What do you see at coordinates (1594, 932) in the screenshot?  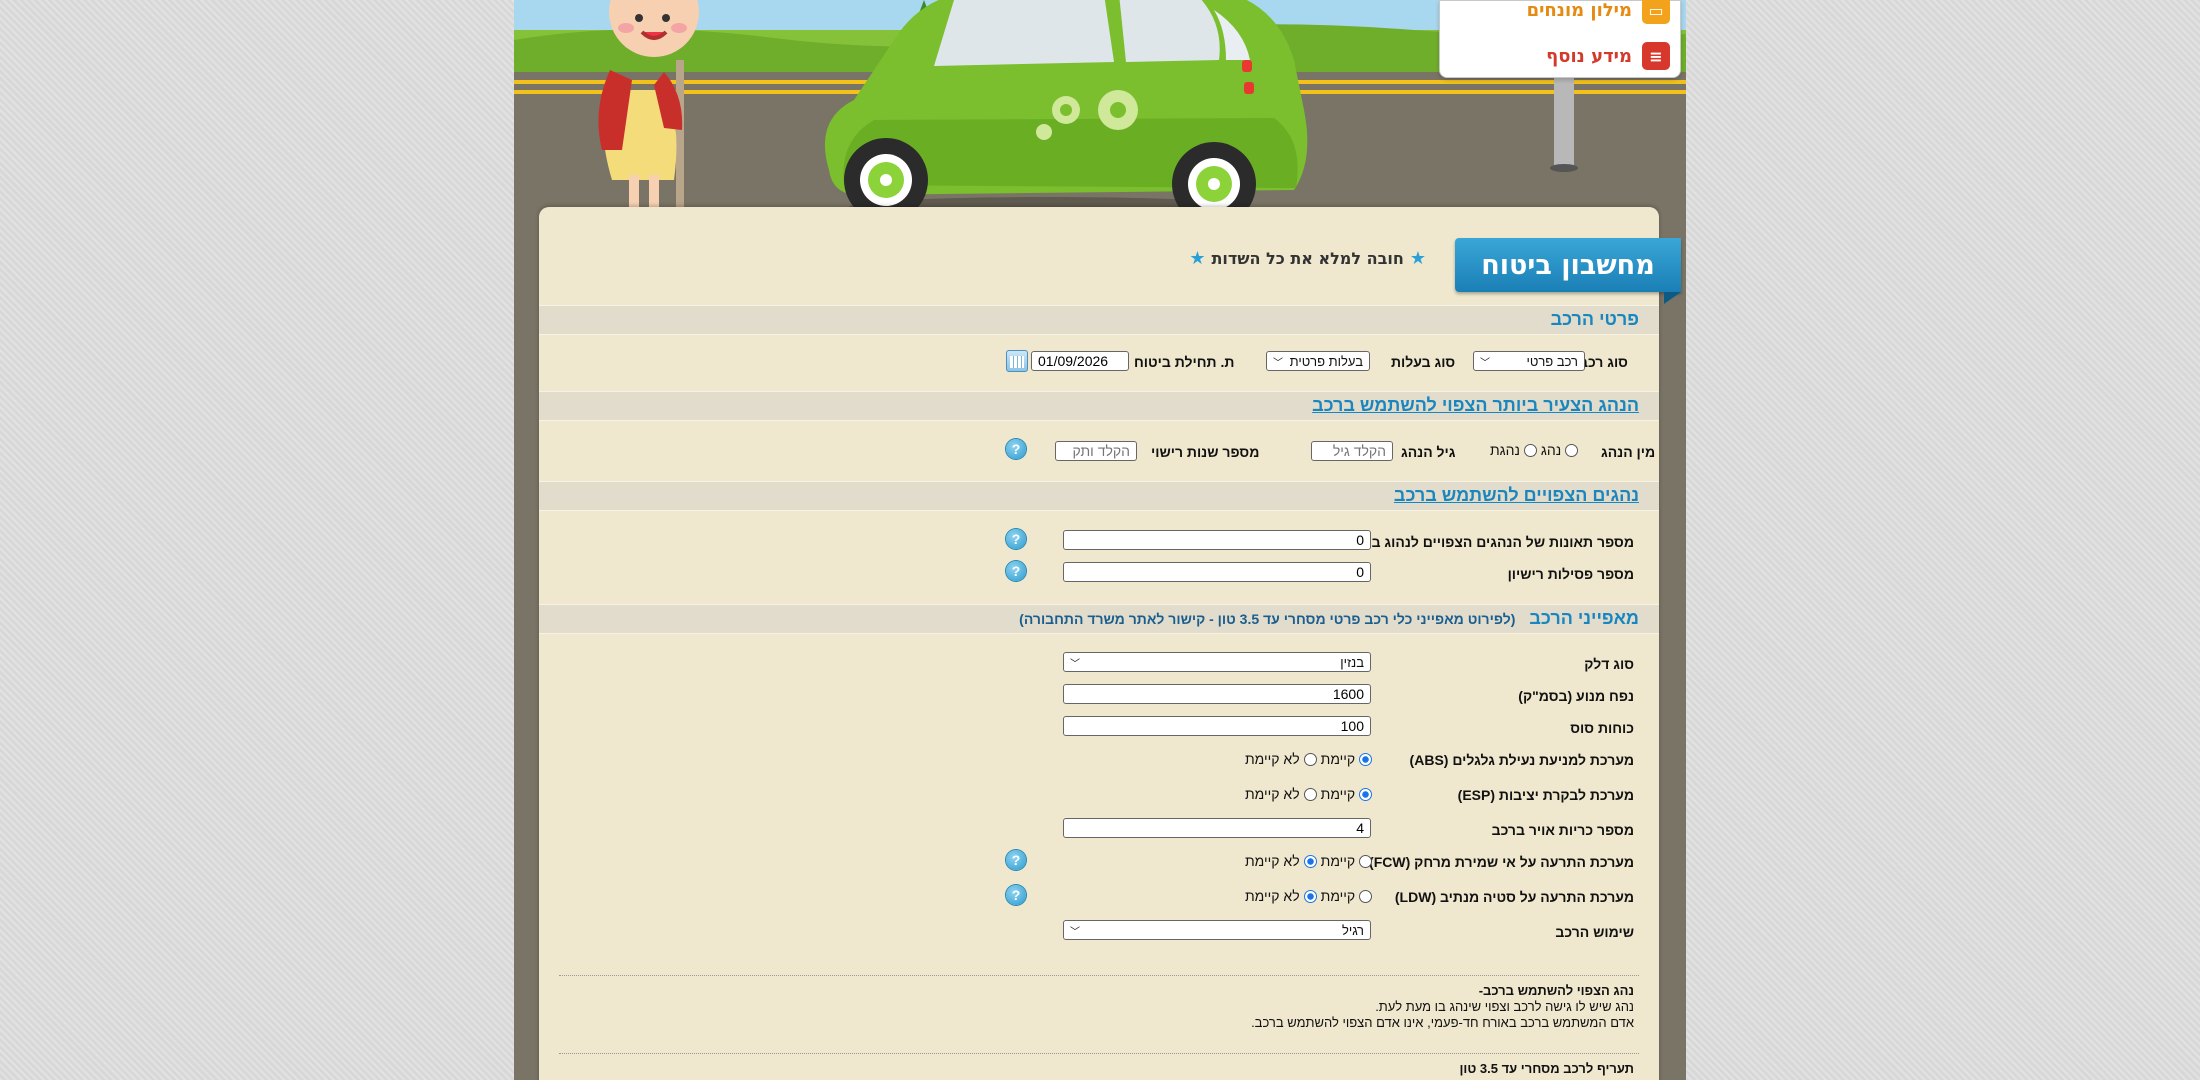 I see `usage-label: שימוש הרכב` at bounding box center [1594, 932].